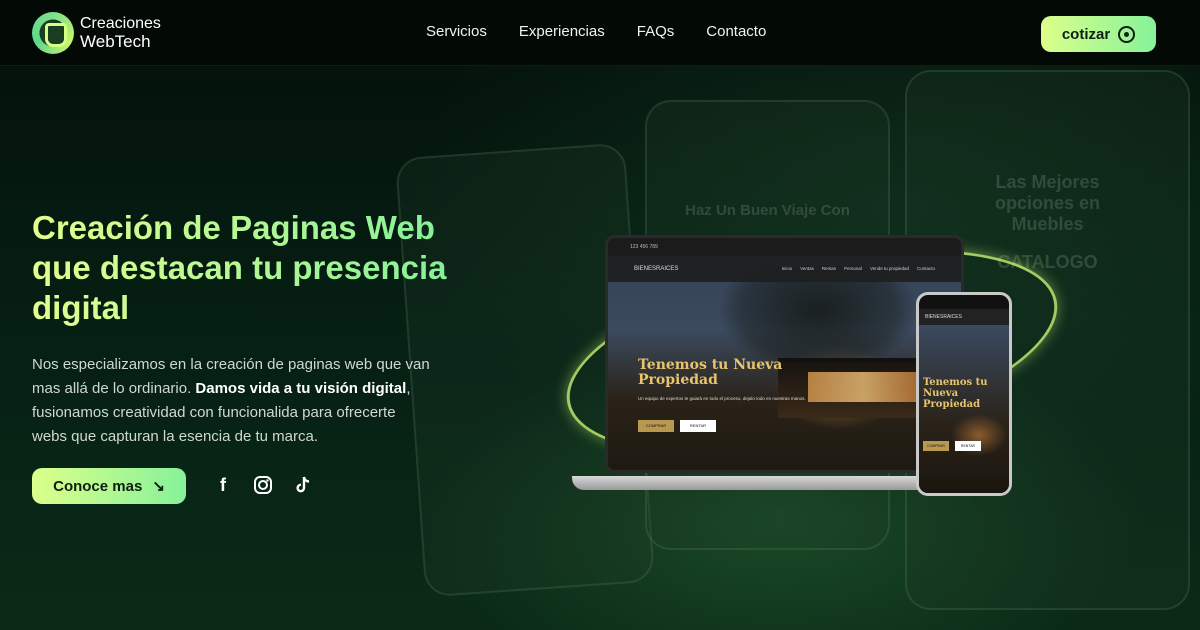 The width and height of the screenshot is (1200, 630). What do you see at coordinates (925, 268) in the screenshot?
I see `mock-menu-item: Contacto` at bounding box center [925, 268].